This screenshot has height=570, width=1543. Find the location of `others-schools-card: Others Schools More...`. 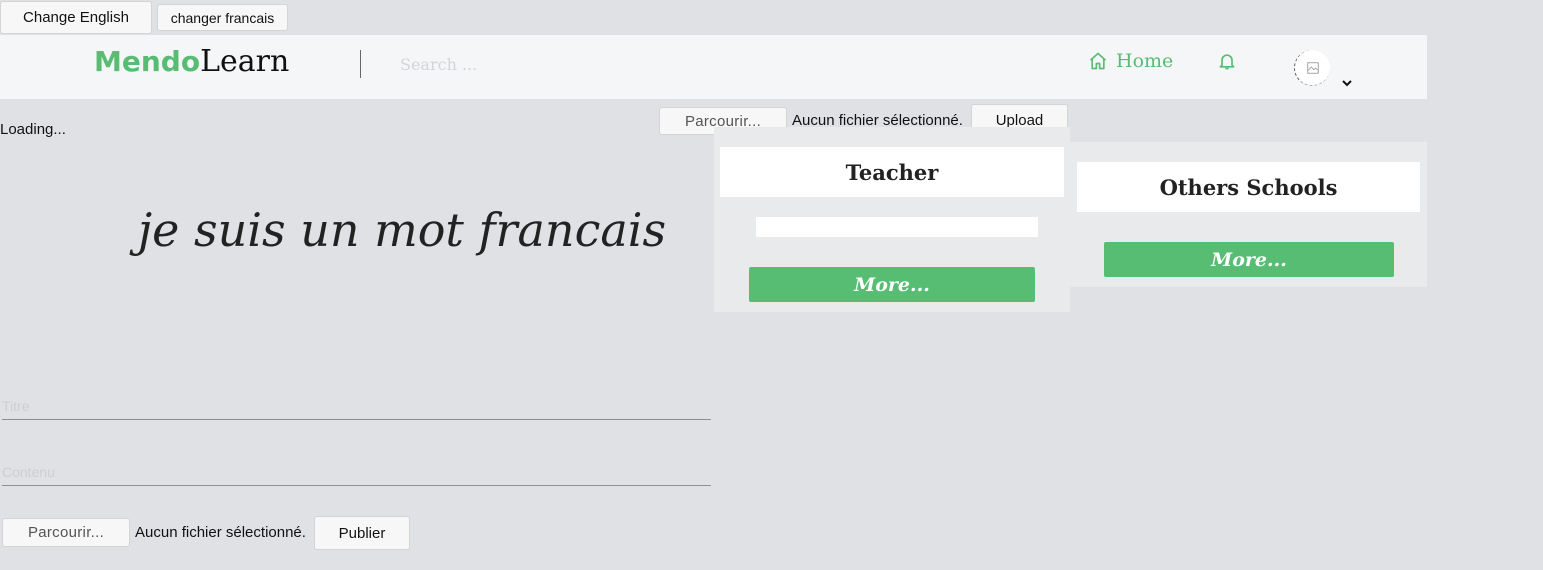

others-schools-card: Others Schools More... is located at coordinates (1248, 214).